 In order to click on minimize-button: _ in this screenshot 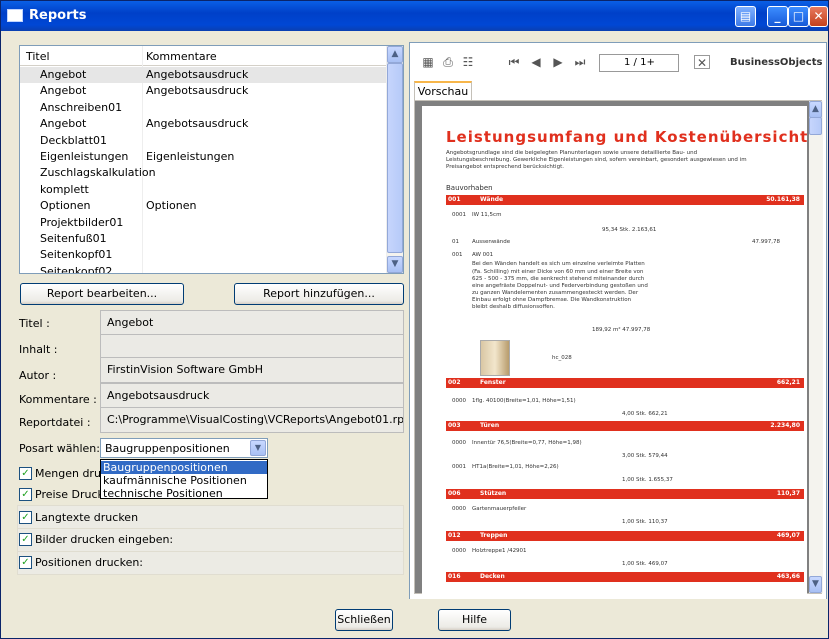, I will do `click(777, 16)`.